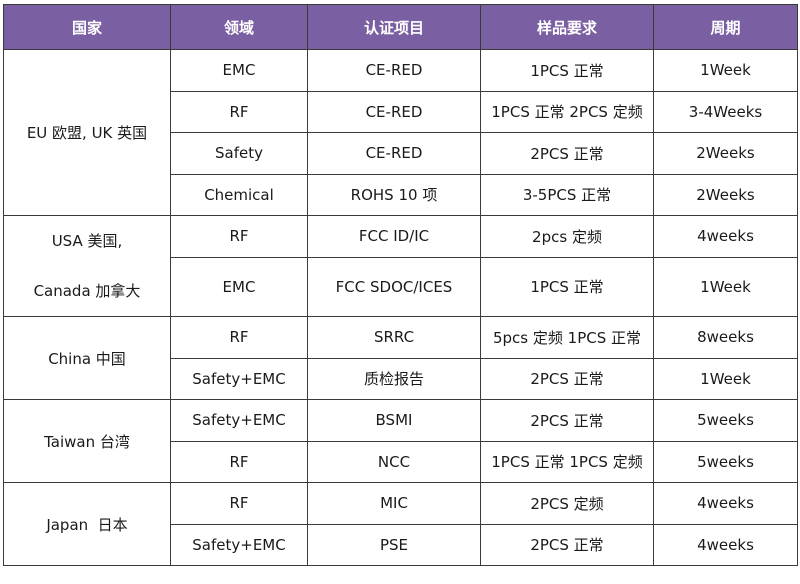 The height and width of the screenshot is (584, 800). Describe the element at coordinates (394, 194) in the screenshot. I see `cert-cell: ROHS 10 项` at that location.